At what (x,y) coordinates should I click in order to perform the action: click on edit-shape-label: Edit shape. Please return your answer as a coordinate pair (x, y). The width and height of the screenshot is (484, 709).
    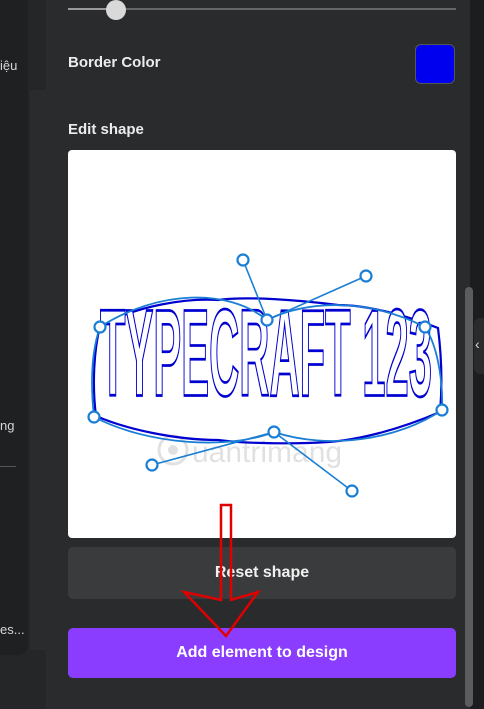
    Looking at the image, I should click on (106, 129).